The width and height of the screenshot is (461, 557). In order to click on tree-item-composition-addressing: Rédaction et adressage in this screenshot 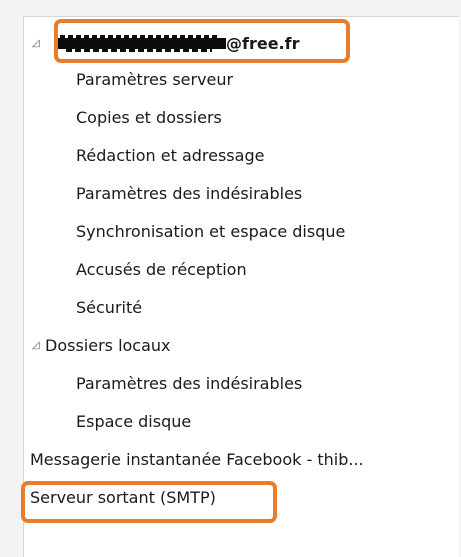, I will do `click(170, 156)`.